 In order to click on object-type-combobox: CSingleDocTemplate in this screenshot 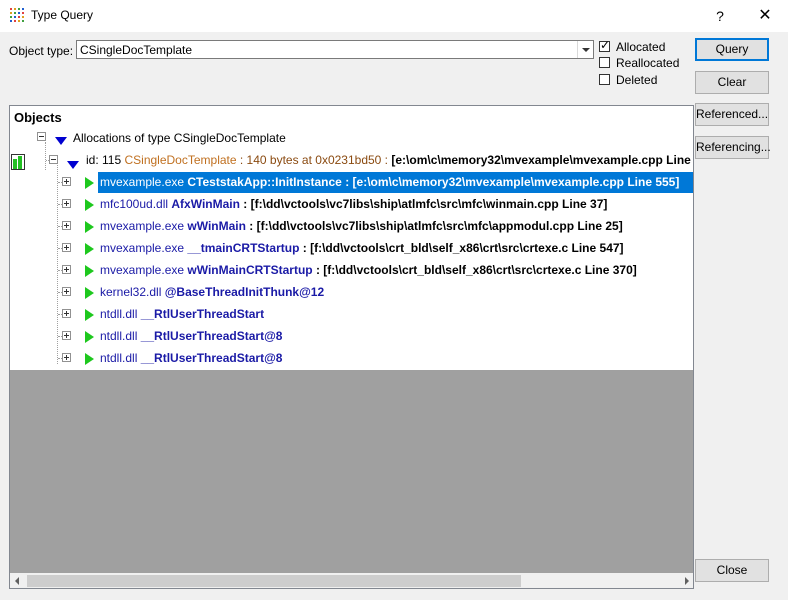, I will do `click(335, 49)`.